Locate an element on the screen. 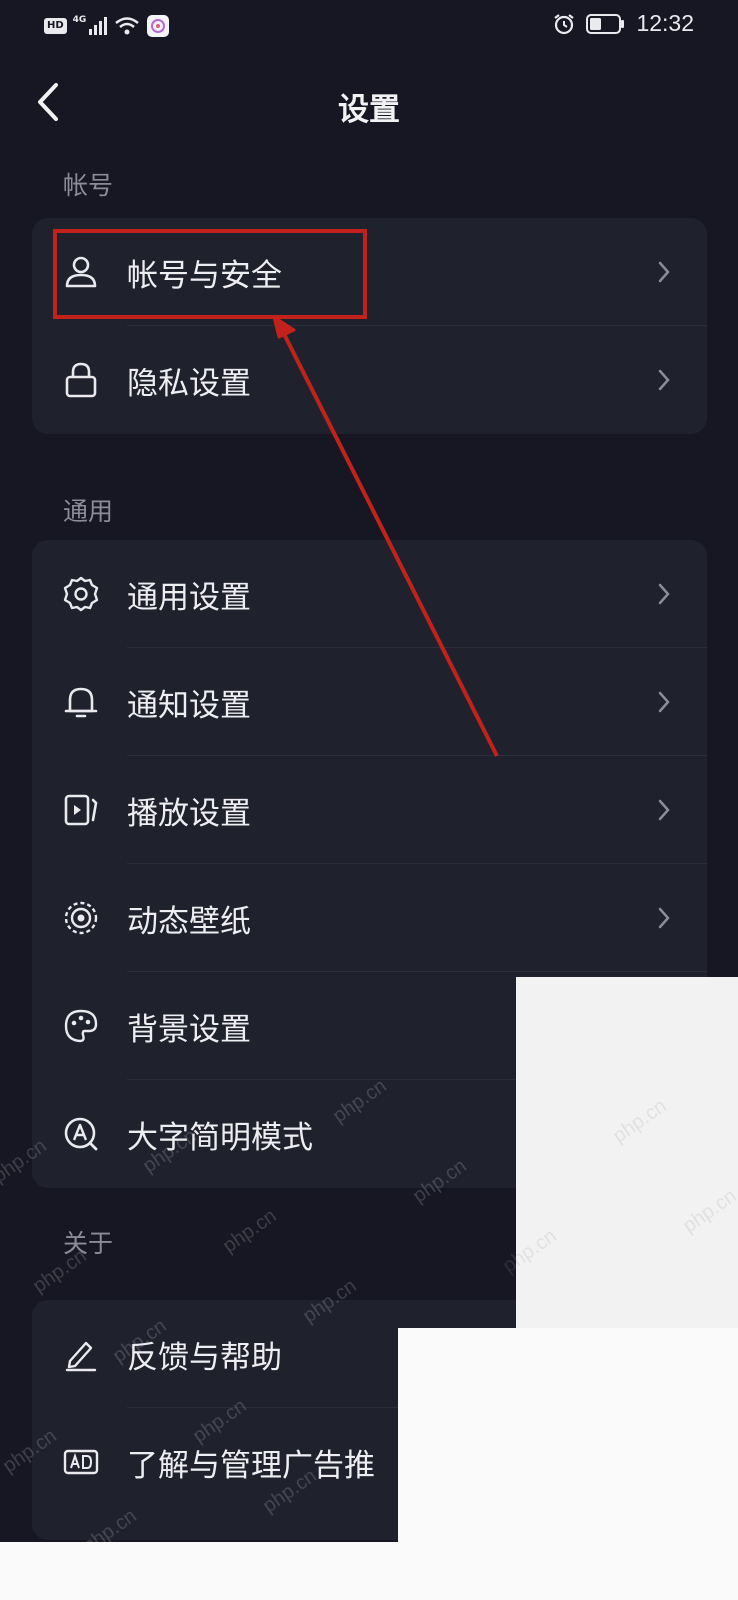 This screenshot has width=738, height=1600. status-time: 12:32 is located at coordinates (665, 23).